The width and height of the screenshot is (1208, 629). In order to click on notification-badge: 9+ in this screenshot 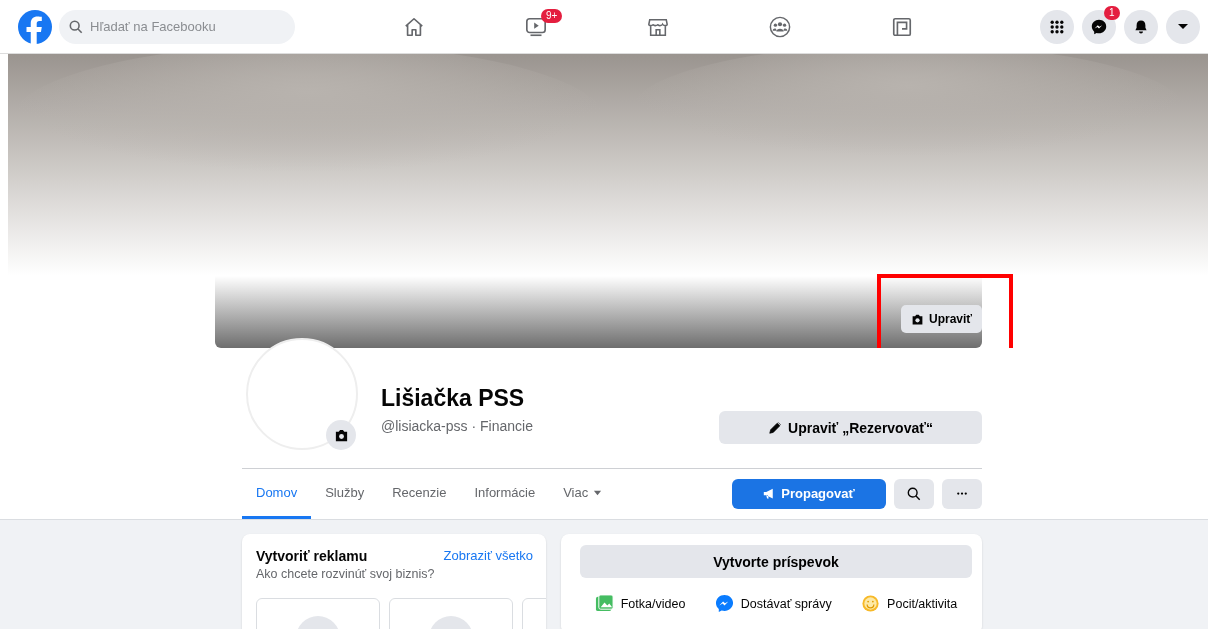, I will do `click(552, 15)`.